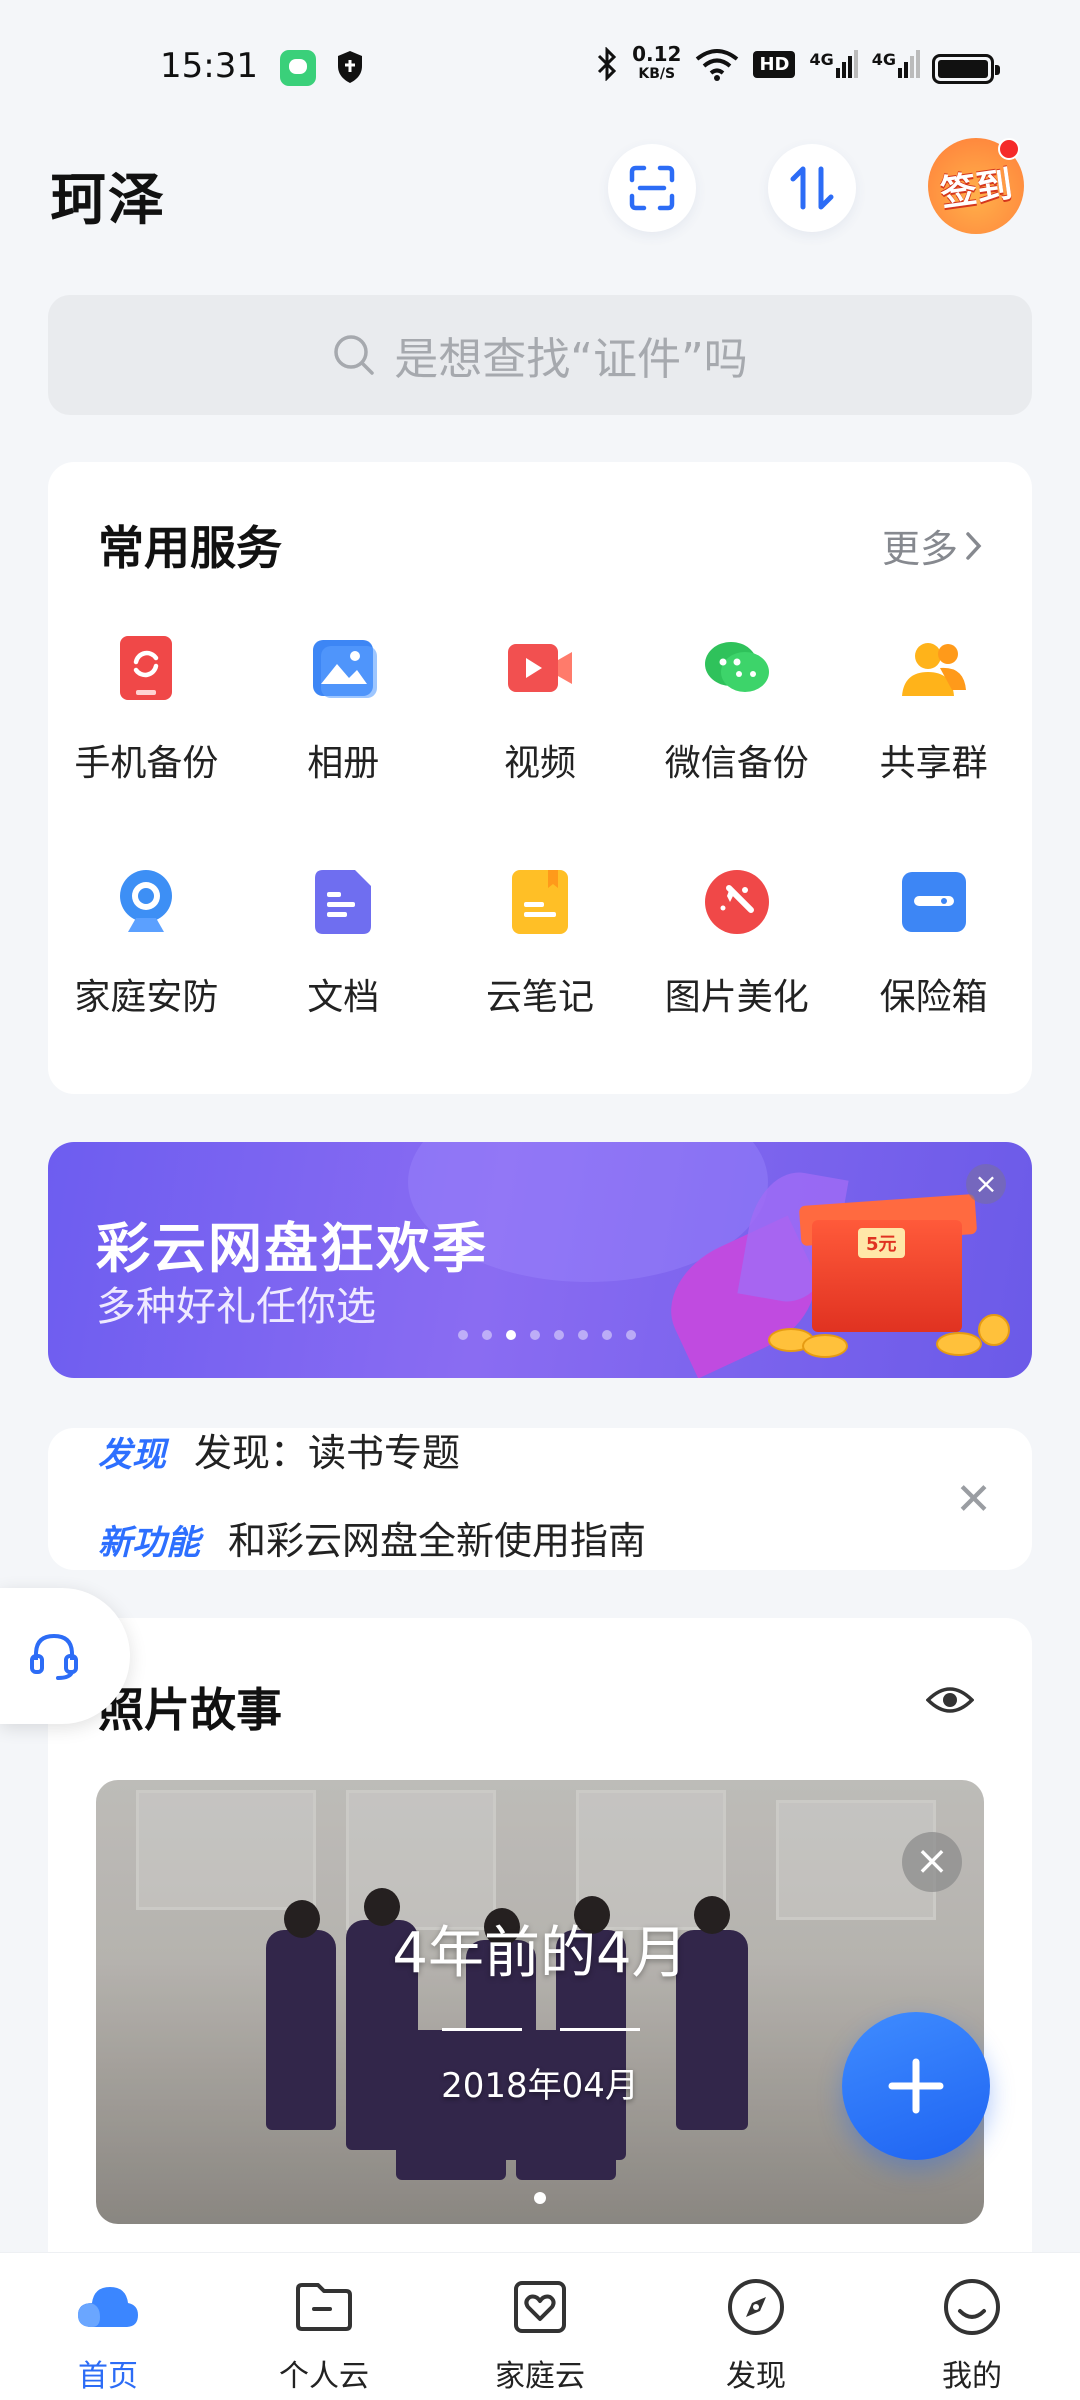 The width and height of the screenshot is (1080, 2400). Describe the element at coordinates (437, 1541) in the screenshot. I see `ticker-text: 和彩云网盘全新使用指南` at that location.